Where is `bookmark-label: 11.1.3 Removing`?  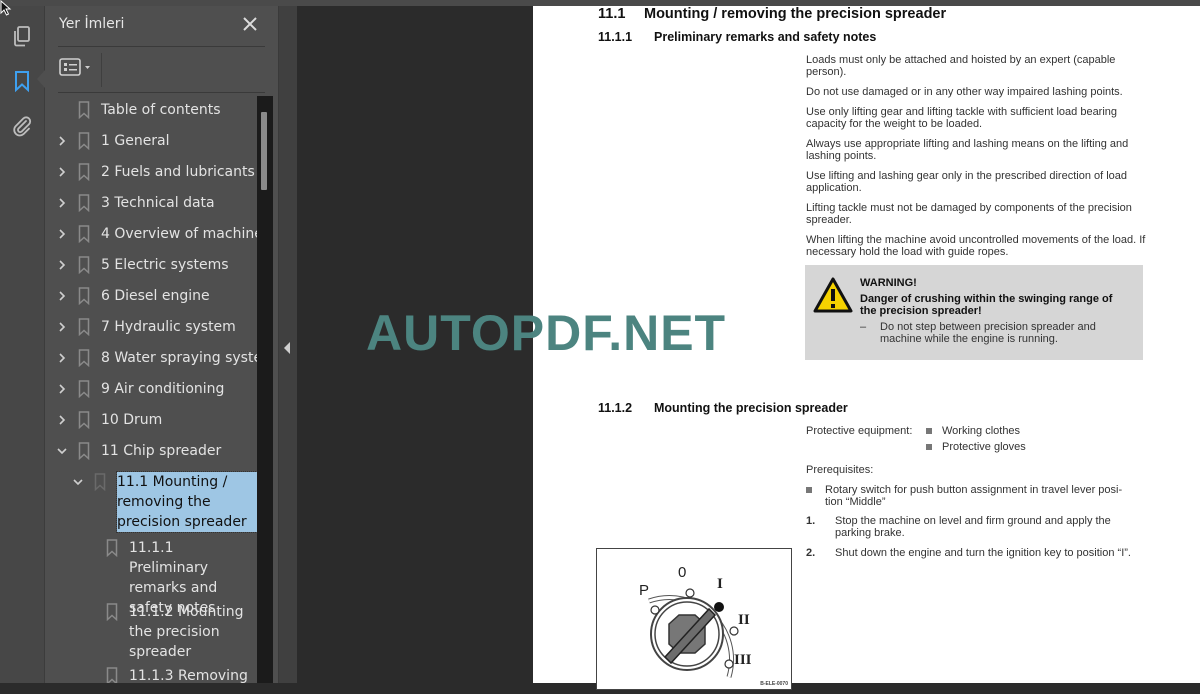
bookmark-label: 11.1.3 Removing is located at coordinates (191, 674).